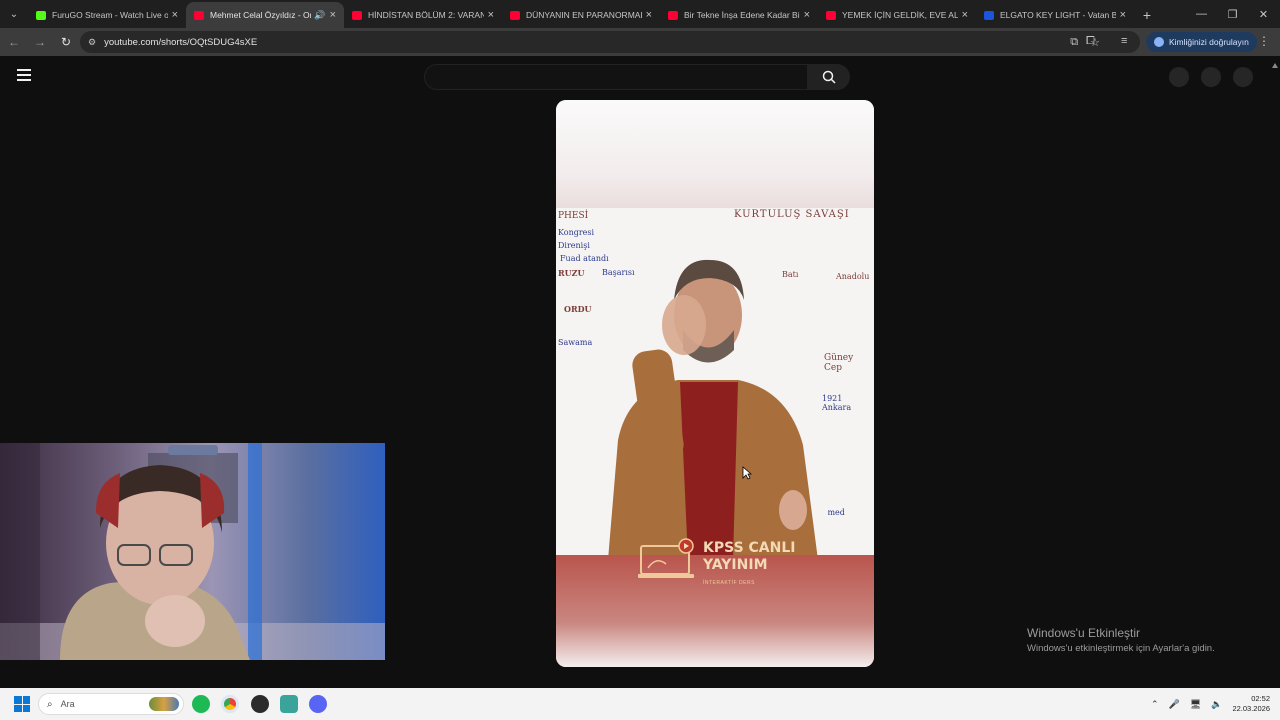 The image size is (1280, 720). What do you see at coordinates (22, 704) in the screenshot?
I see `start-button-icon` at bounding box center [22, 704].